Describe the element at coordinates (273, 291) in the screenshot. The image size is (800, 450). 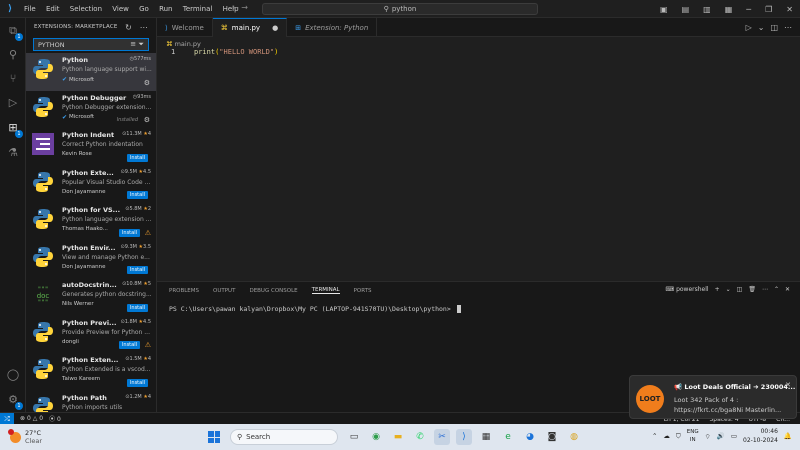
I see `tab-debug-console: DEBUG CONSOLE` at that location.